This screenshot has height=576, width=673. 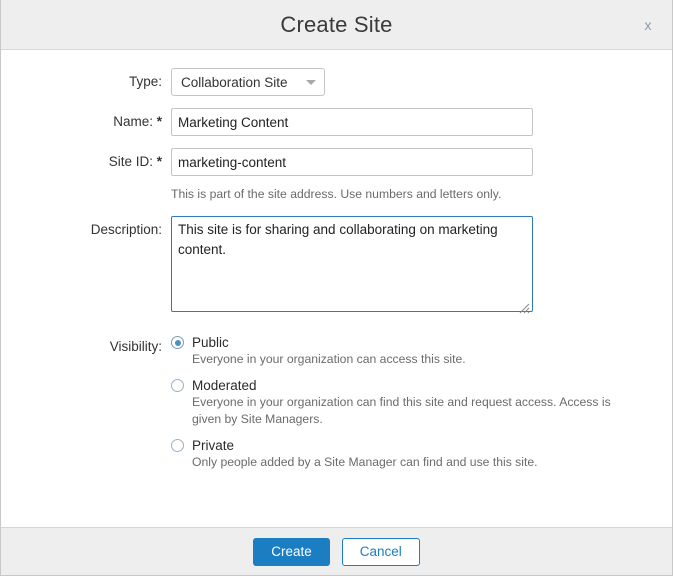 I want to click on type-select: Collaboration Site, so click(x=248, y=82).